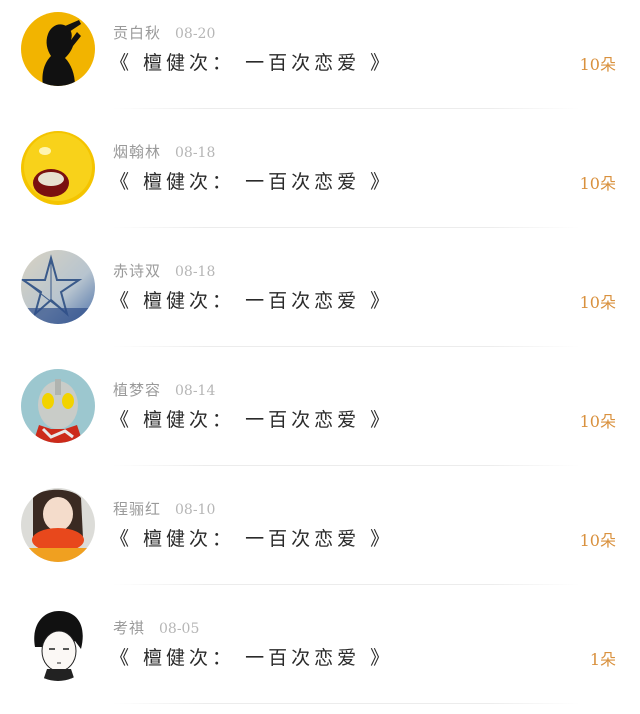 Image resolution: width=640 pixels, height=714 pixels. Describe the element at coordinates (179, 629) in the screenshot. I see `send-date: 08-05` at that location.